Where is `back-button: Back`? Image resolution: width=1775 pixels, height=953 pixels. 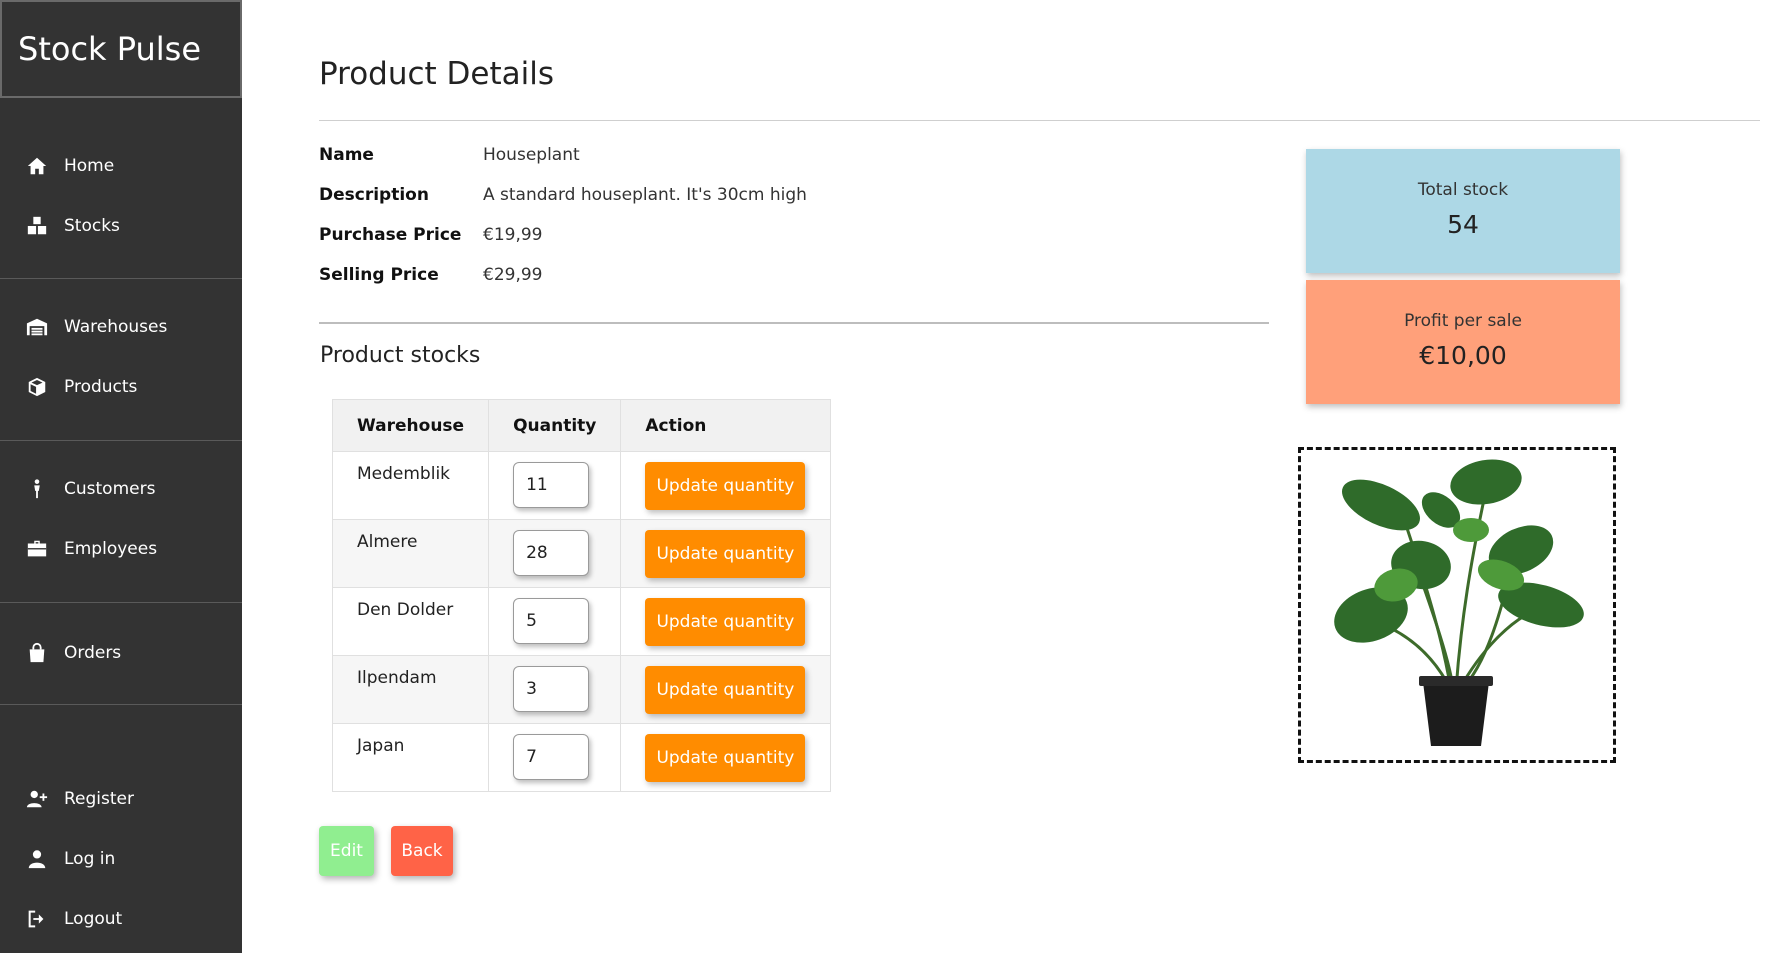 back-button: Back is located at coordinates (422, 851).